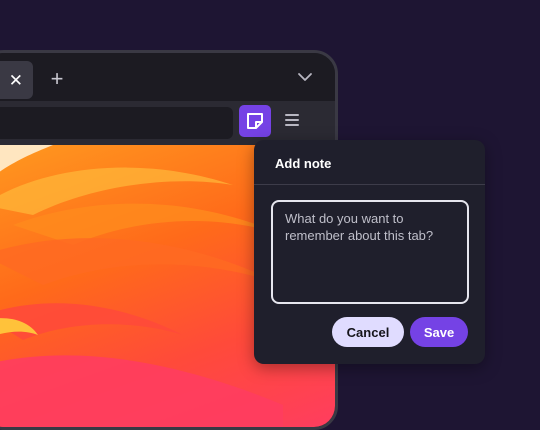  What do you see at coordinates (167, 77) in the screenshot?
I see `tab-strip: ✕ +` at bounding box center [167, 77].